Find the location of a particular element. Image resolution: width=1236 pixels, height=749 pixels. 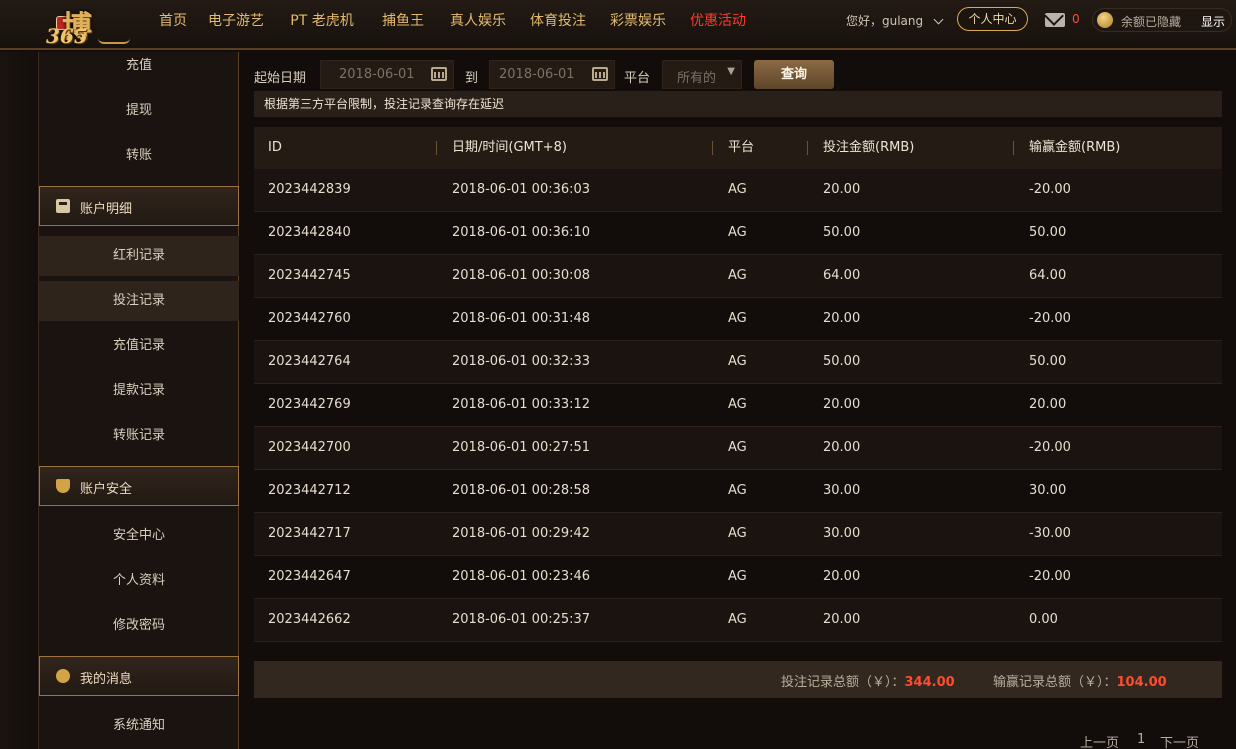

sidebar-item-security-center: 安全中心 is located at coordinates (139, 536).